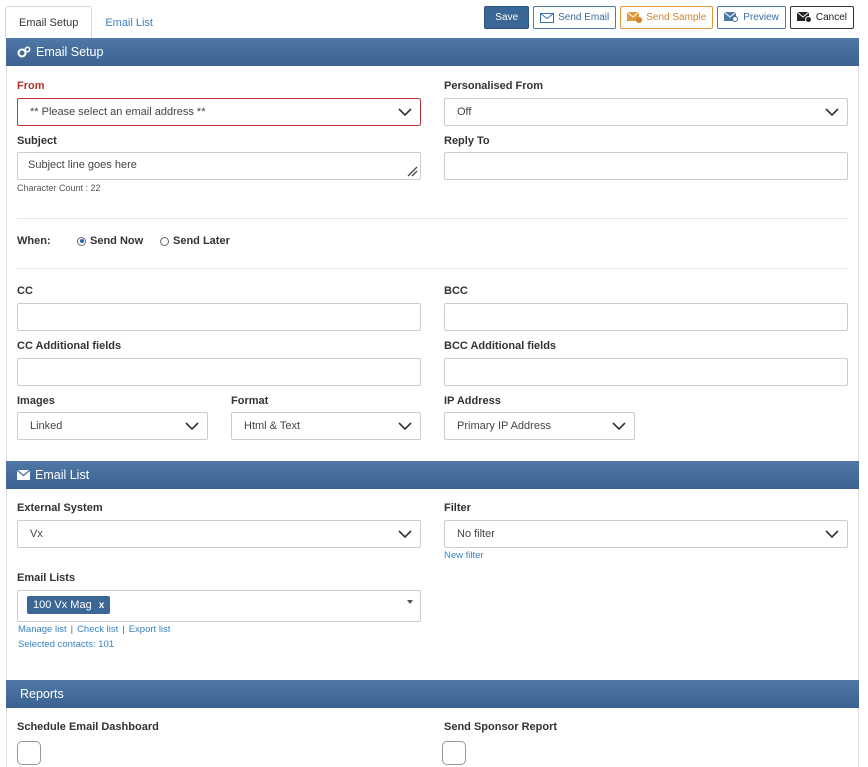 This screenshot has height=767, width=868. I want to click on email-lists-multiselect: 100 Vx Mag x, so click(219, 606).